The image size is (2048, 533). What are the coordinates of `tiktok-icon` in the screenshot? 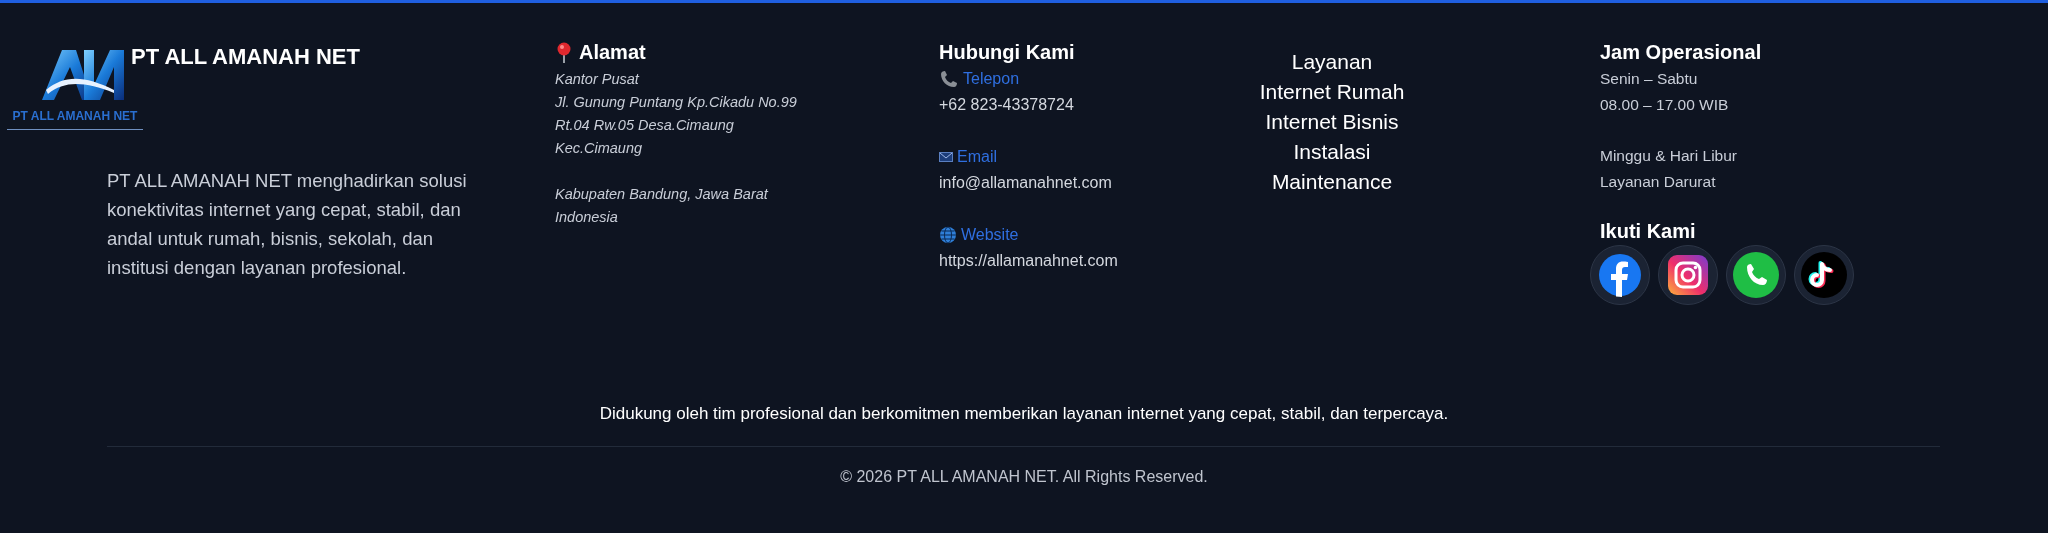 It's located at (1824, 275).